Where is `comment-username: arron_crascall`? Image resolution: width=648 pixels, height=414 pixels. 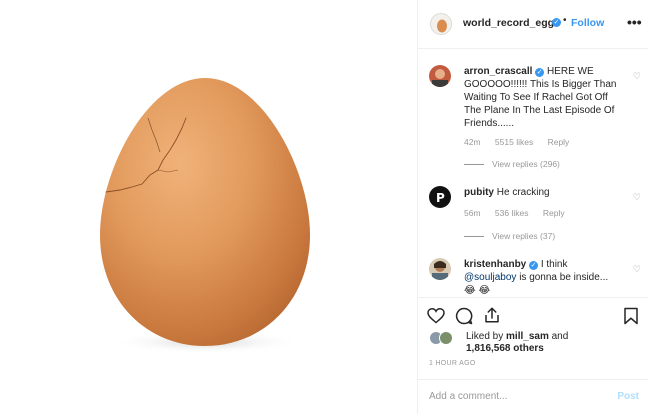
comment-username: arron_crascall is located at coordinates (498, 71).